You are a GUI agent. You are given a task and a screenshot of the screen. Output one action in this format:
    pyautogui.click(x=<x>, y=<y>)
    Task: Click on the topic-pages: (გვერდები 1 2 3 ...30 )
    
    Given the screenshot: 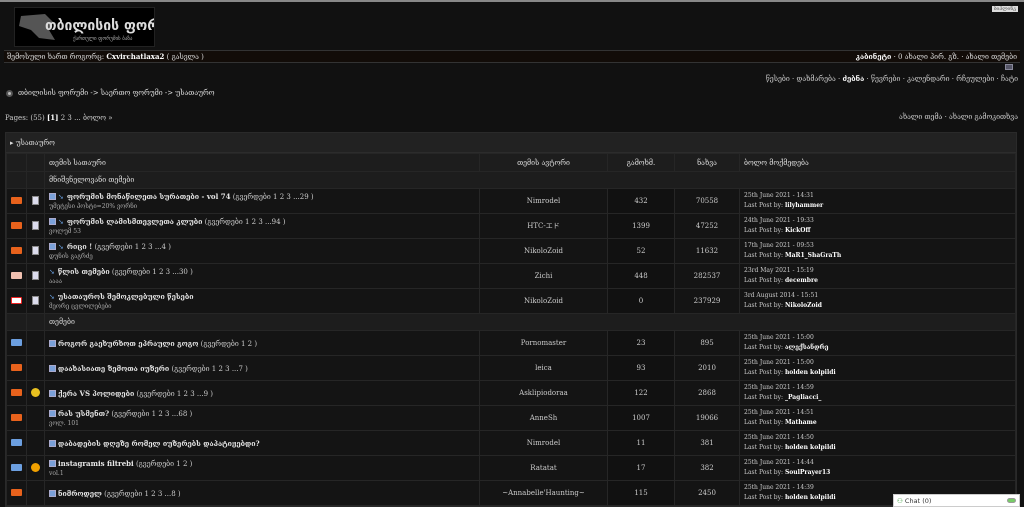 What is the action you would take?
    pyautogui.click(x=152, y=272)
    